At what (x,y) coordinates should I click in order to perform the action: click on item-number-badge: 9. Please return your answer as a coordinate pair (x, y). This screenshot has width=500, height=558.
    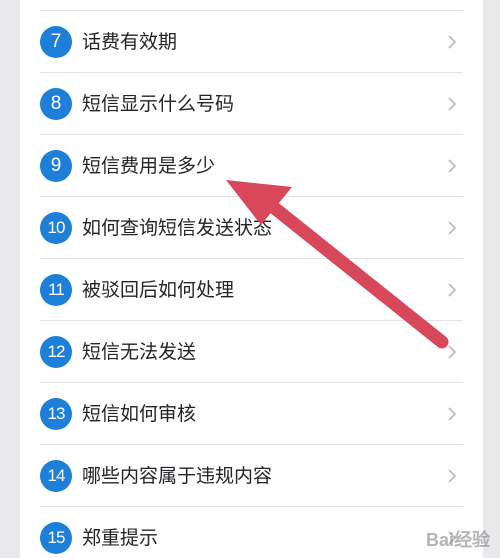
    Looking at the image, I should click on (56, 166).